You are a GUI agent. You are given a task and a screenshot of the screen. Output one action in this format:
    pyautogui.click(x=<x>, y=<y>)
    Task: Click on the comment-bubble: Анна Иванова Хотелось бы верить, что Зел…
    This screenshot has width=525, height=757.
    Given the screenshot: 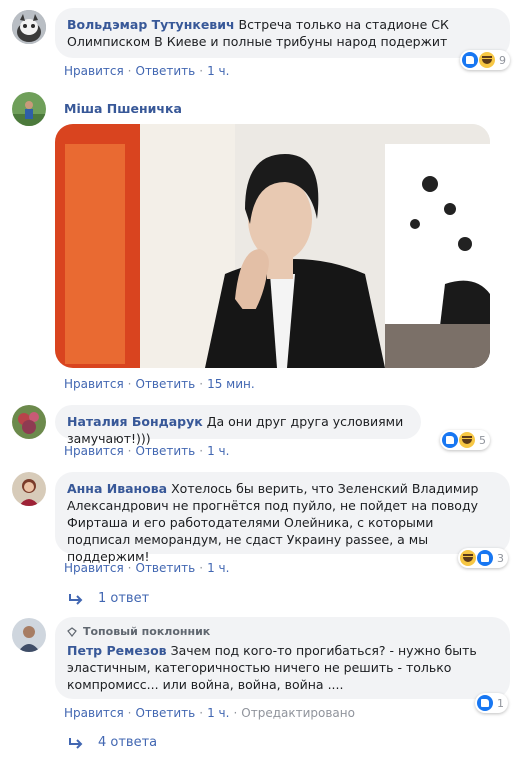 What is the action you would take?
    pyautogui.click(x=282, y=518)
    